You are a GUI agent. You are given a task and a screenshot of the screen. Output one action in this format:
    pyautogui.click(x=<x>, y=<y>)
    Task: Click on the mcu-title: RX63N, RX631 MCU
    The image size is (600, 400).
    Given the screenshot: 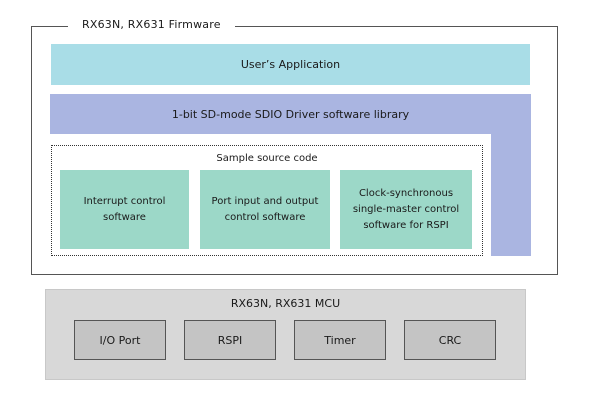 What is the action you would take?
    pyautogui.click(x=285, y=303)
    